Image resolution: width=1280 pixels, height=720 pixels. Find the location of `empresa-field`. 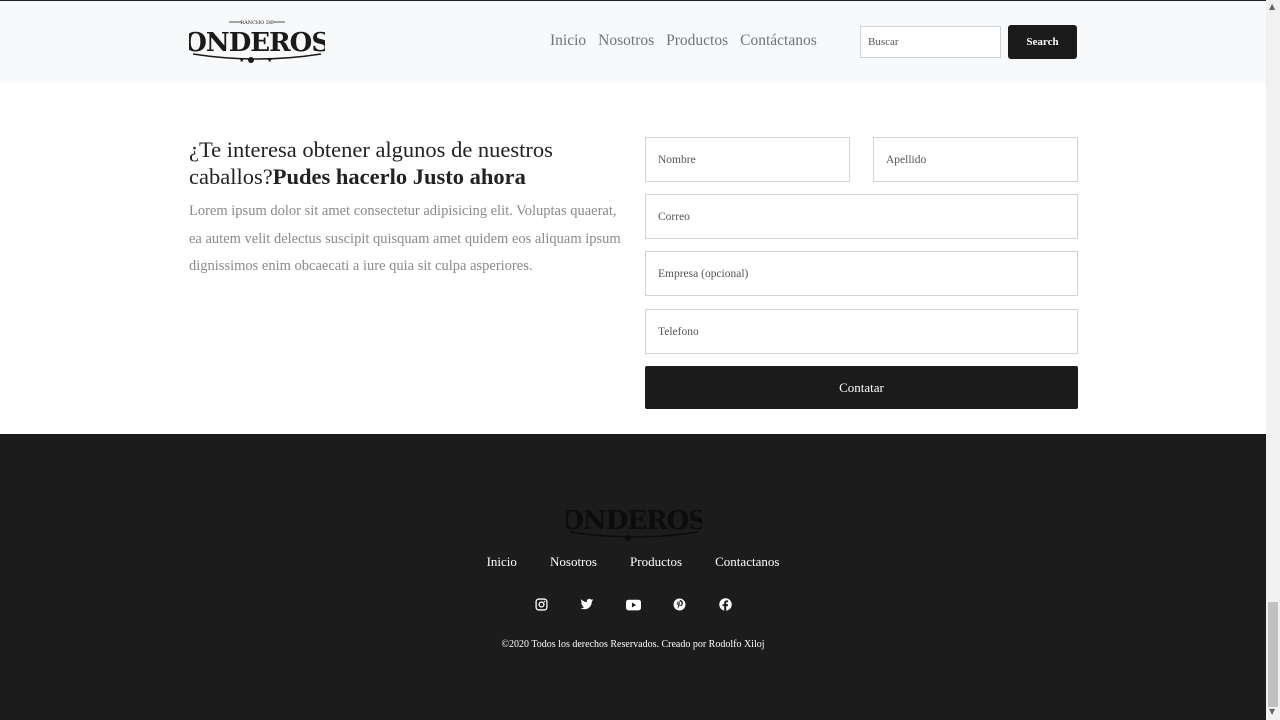

empresa-field is located at coordinates (861, 273).